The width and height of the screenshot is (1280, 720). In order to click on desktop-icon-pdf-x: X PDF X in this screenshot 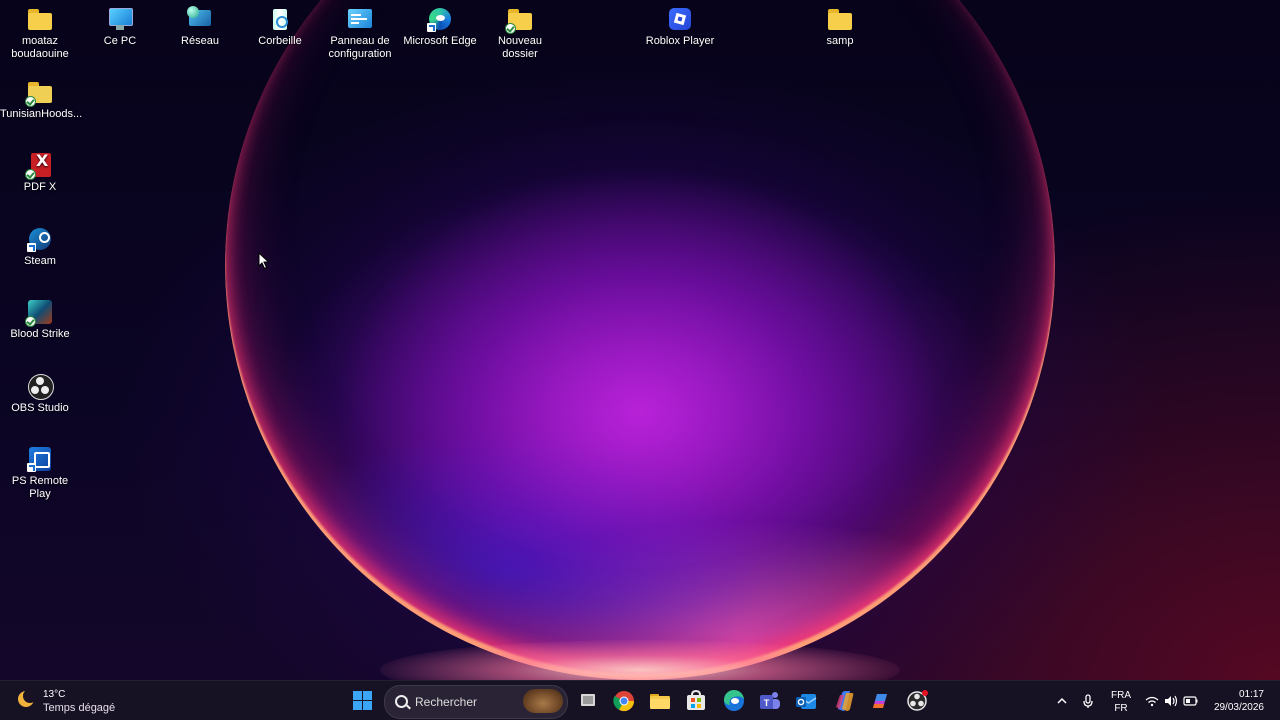, I will do `click(40, 171)`.